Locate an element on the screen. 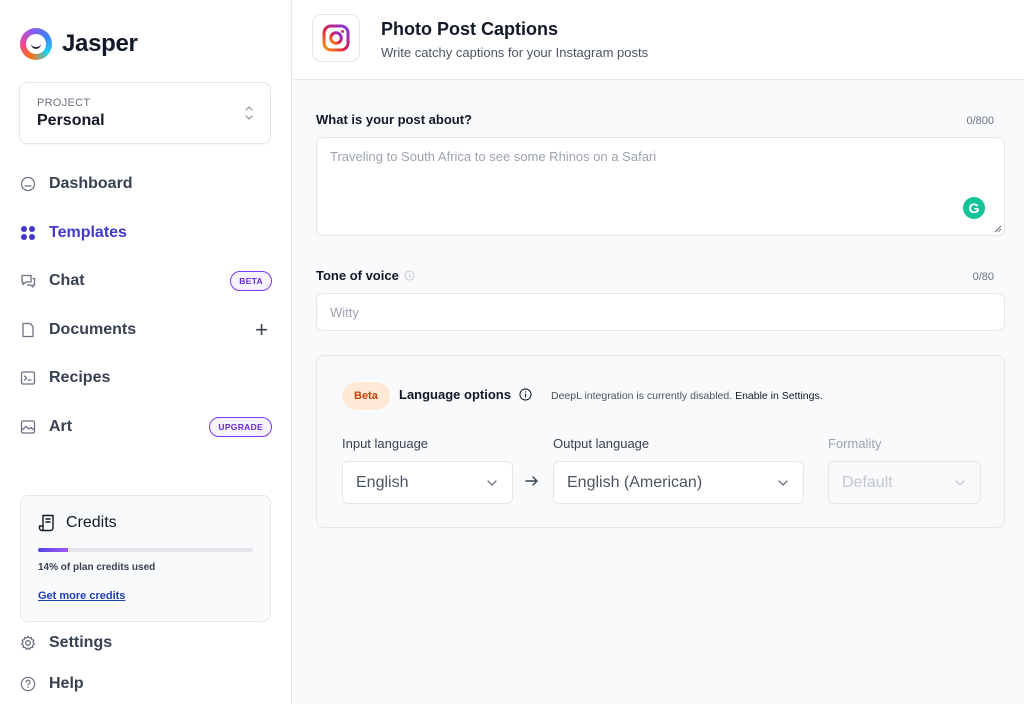 This screenshot has width=1024, height=704. bottom-nav: Settings Help is located at coordinates (146, 663).